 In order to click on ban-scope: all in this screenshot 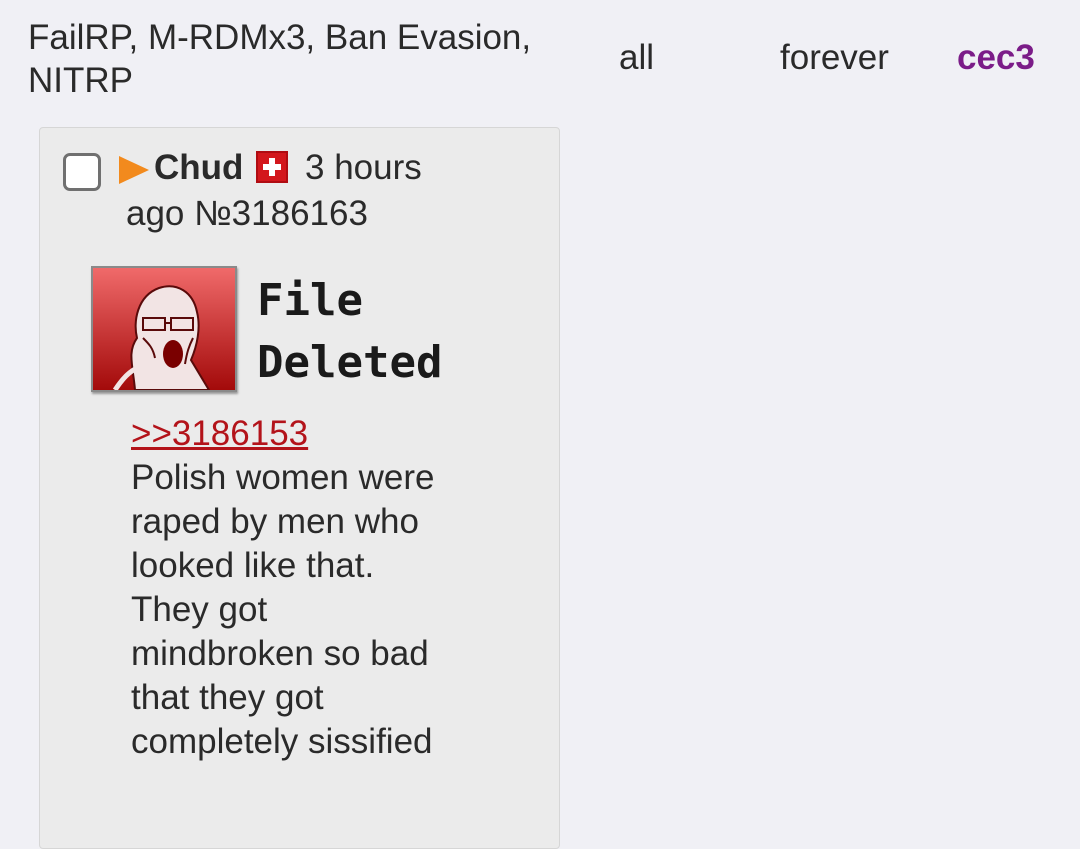, I will do `click(637, 57)`.